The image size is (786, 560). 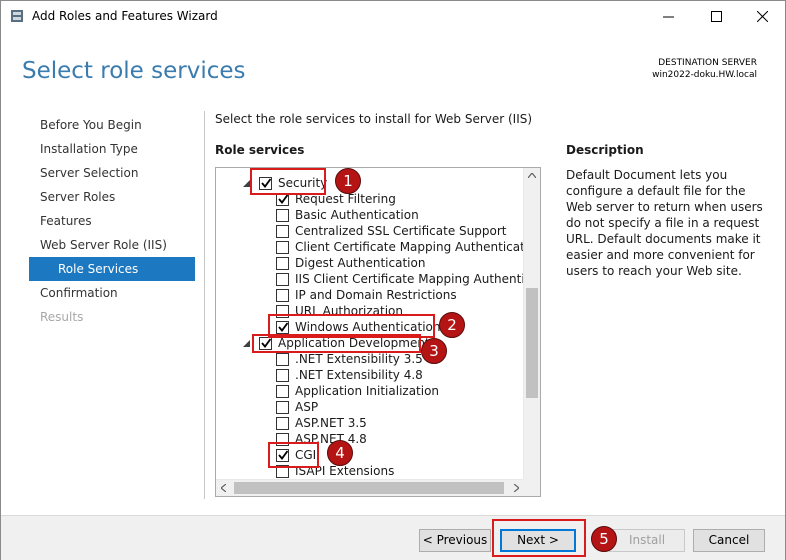 What do you see at coordinates (112, 269) in the screenshot?
I see `nav-step: Role Services` at bounding box center [112, 269].